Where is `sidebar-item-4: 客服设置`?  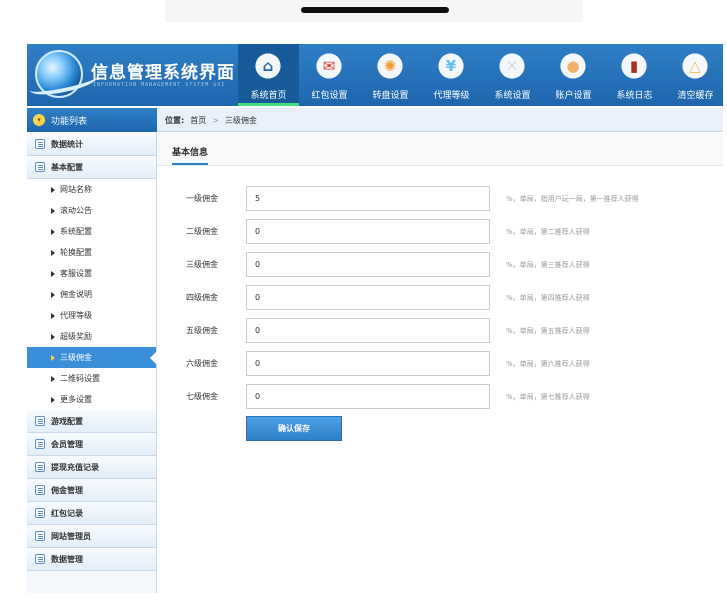
sidebar-item-4: 客服设置 is located at coordinates (91, 273).